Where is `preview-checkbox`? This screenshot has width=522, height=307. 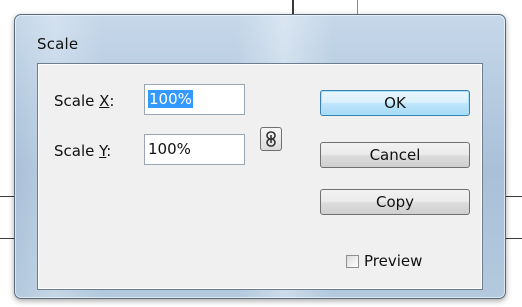 preview-checkbox is located at coordinates (352, 261).